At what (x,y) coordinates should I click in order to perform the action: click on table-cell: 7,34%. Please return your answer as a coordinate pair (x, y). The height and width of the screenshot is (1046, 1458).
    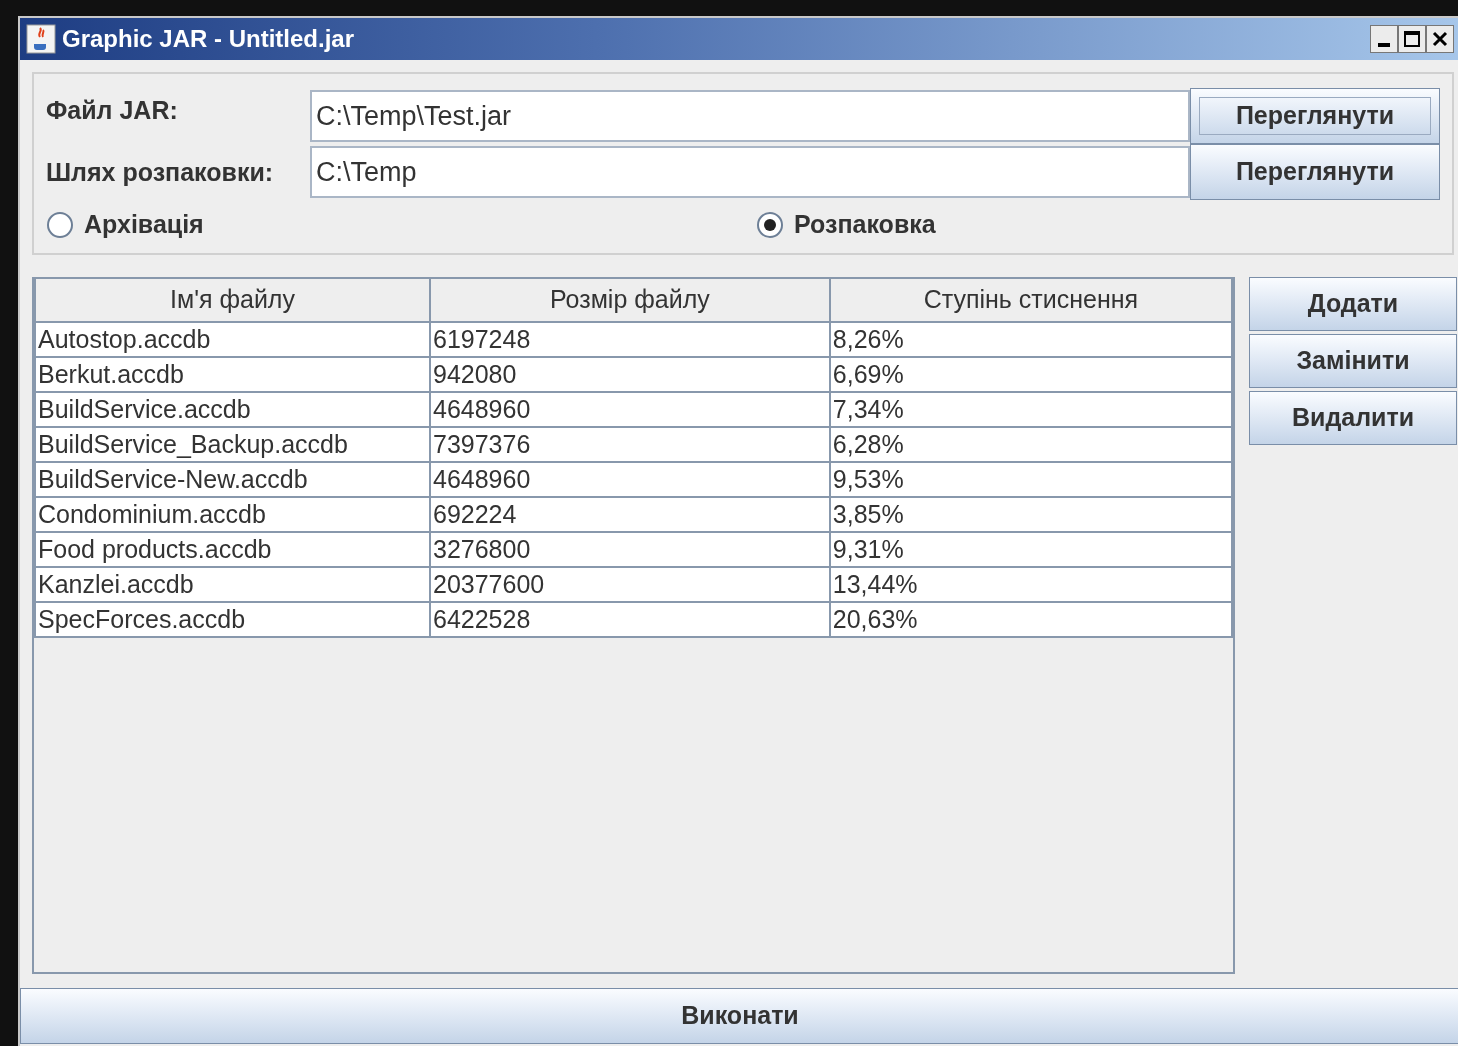
    Looking at the image, I should click on (1030, 409).